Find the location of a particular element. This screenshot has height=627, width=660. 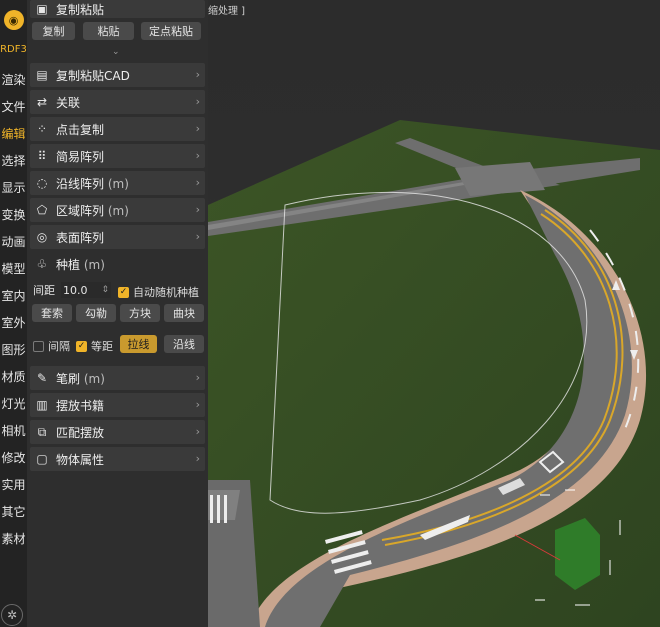

app-logo: ◉ is located at coordinates (13, 20).